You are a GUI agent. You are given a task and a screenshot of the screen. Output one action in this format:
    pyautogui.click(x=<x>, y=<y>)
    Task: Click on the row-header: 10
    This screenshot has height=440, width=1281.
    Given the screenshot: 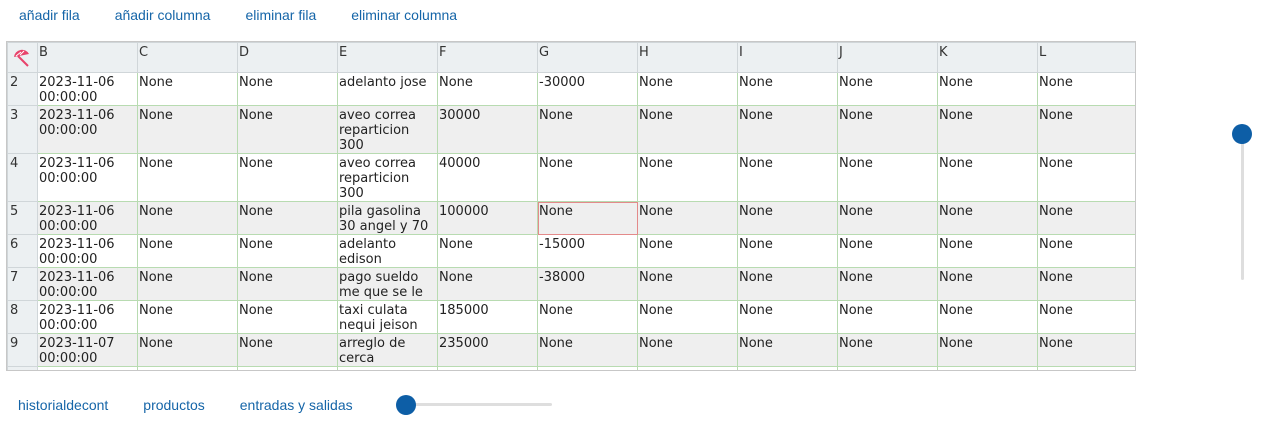 What is the action you would take?
    pyautogui.click(x=22, y=368)
    